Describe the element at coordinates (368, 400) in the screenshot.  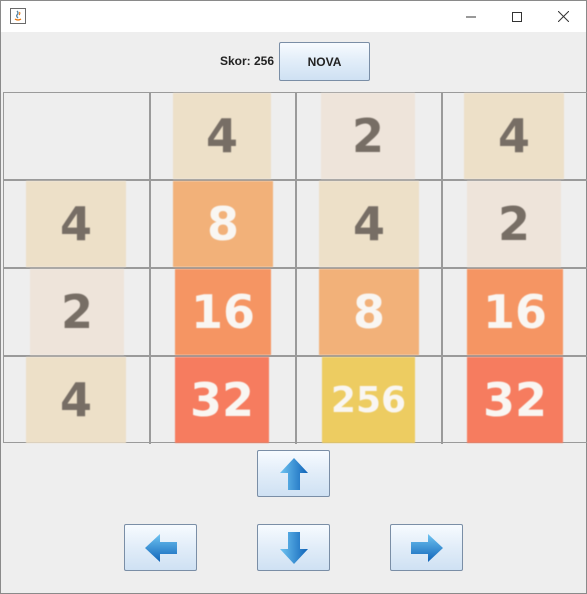
I see `tile-r3-c2: 256` at that location.